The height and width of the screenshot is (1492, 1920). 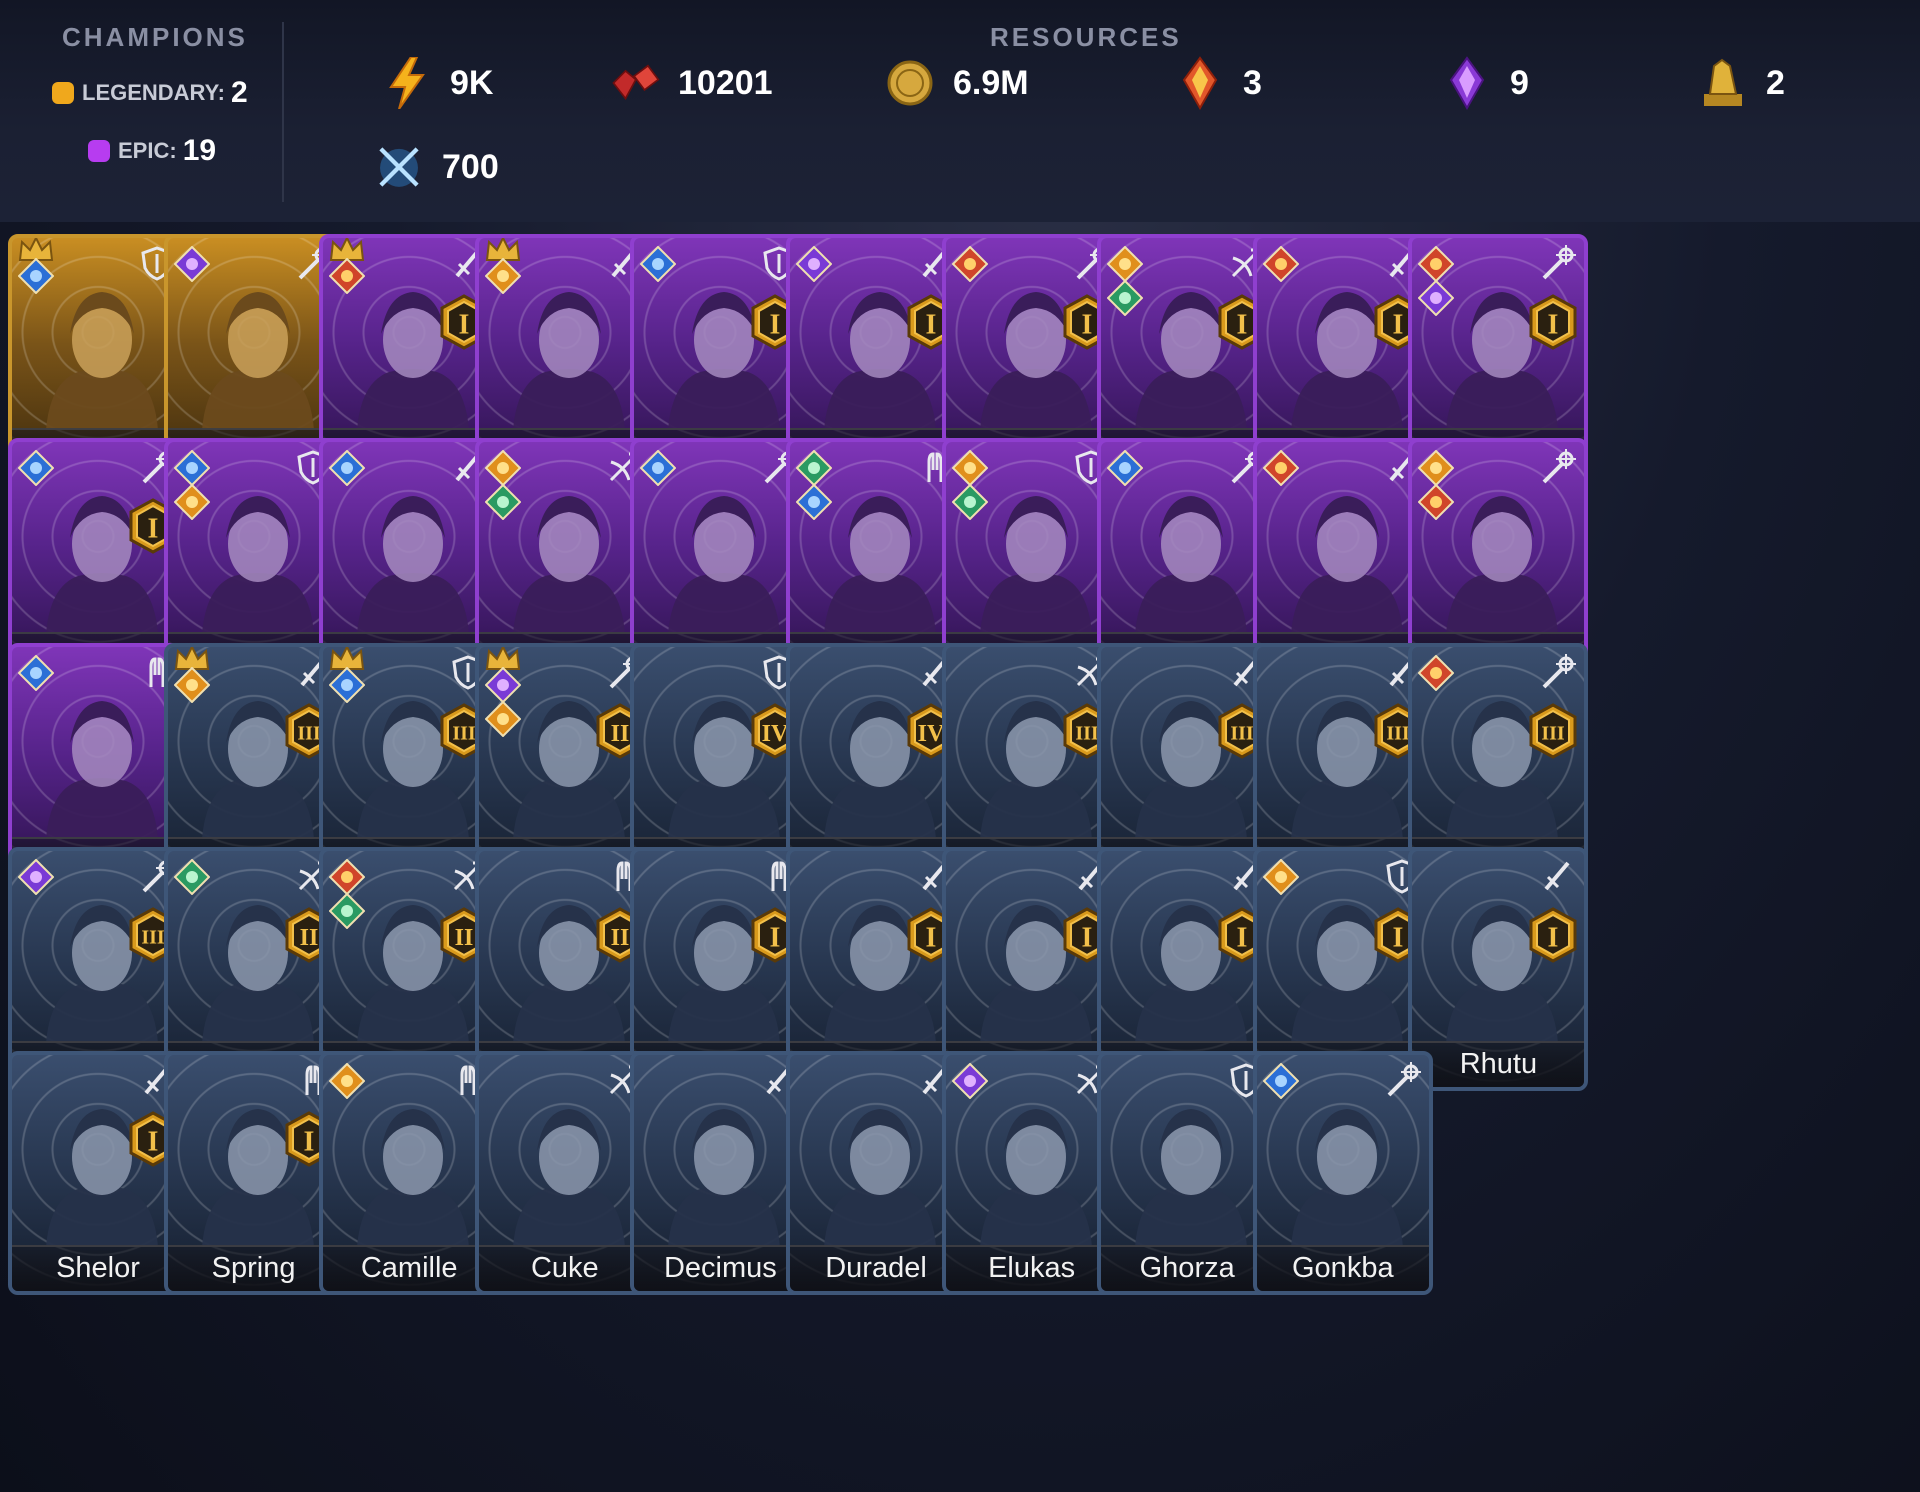 What do you see at coordinates (1498, 1063) in the screenshot?
I see `champion-name: Rhutu` at bounding box center [1498, 1063].